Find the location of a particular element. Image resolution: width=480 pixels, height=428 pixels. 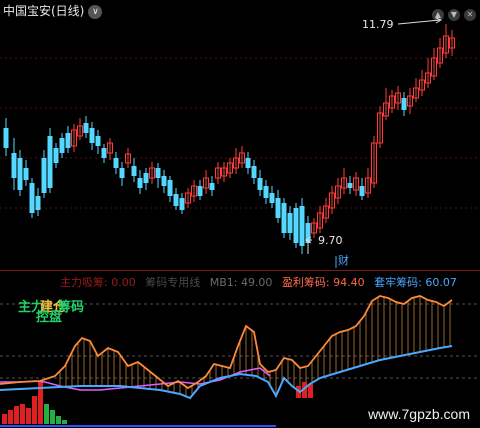

low-marker: 财 is located at coordinates (343, 260).